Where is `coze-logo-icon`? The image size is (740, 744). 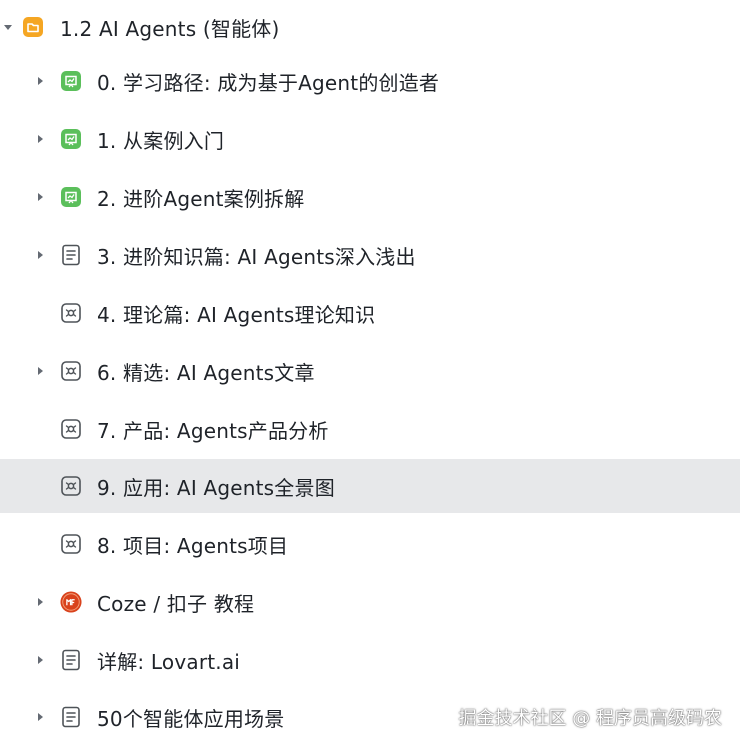 coze-logo-icon is located at coordinates (71, 602).